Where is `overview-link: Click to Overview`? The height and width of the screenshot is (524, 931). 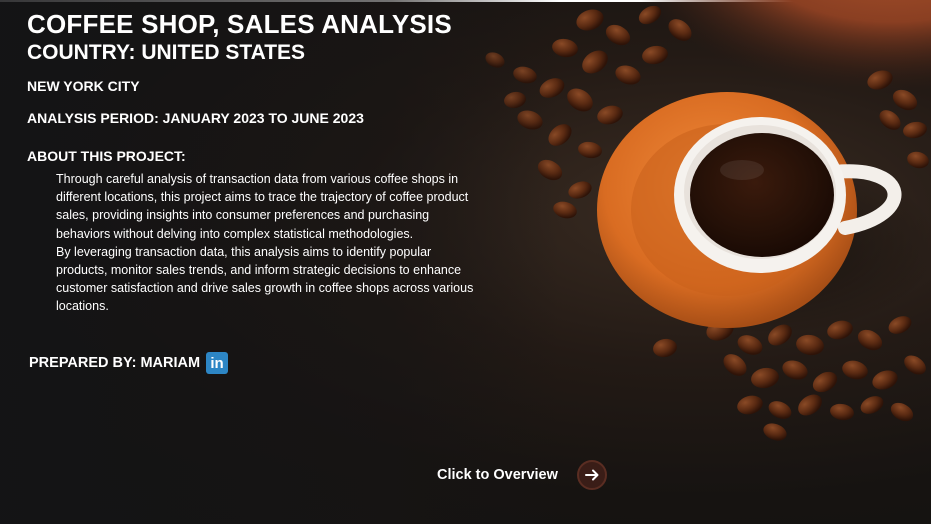
overview-link: Click to Overview is located at coordinates (497, 475).